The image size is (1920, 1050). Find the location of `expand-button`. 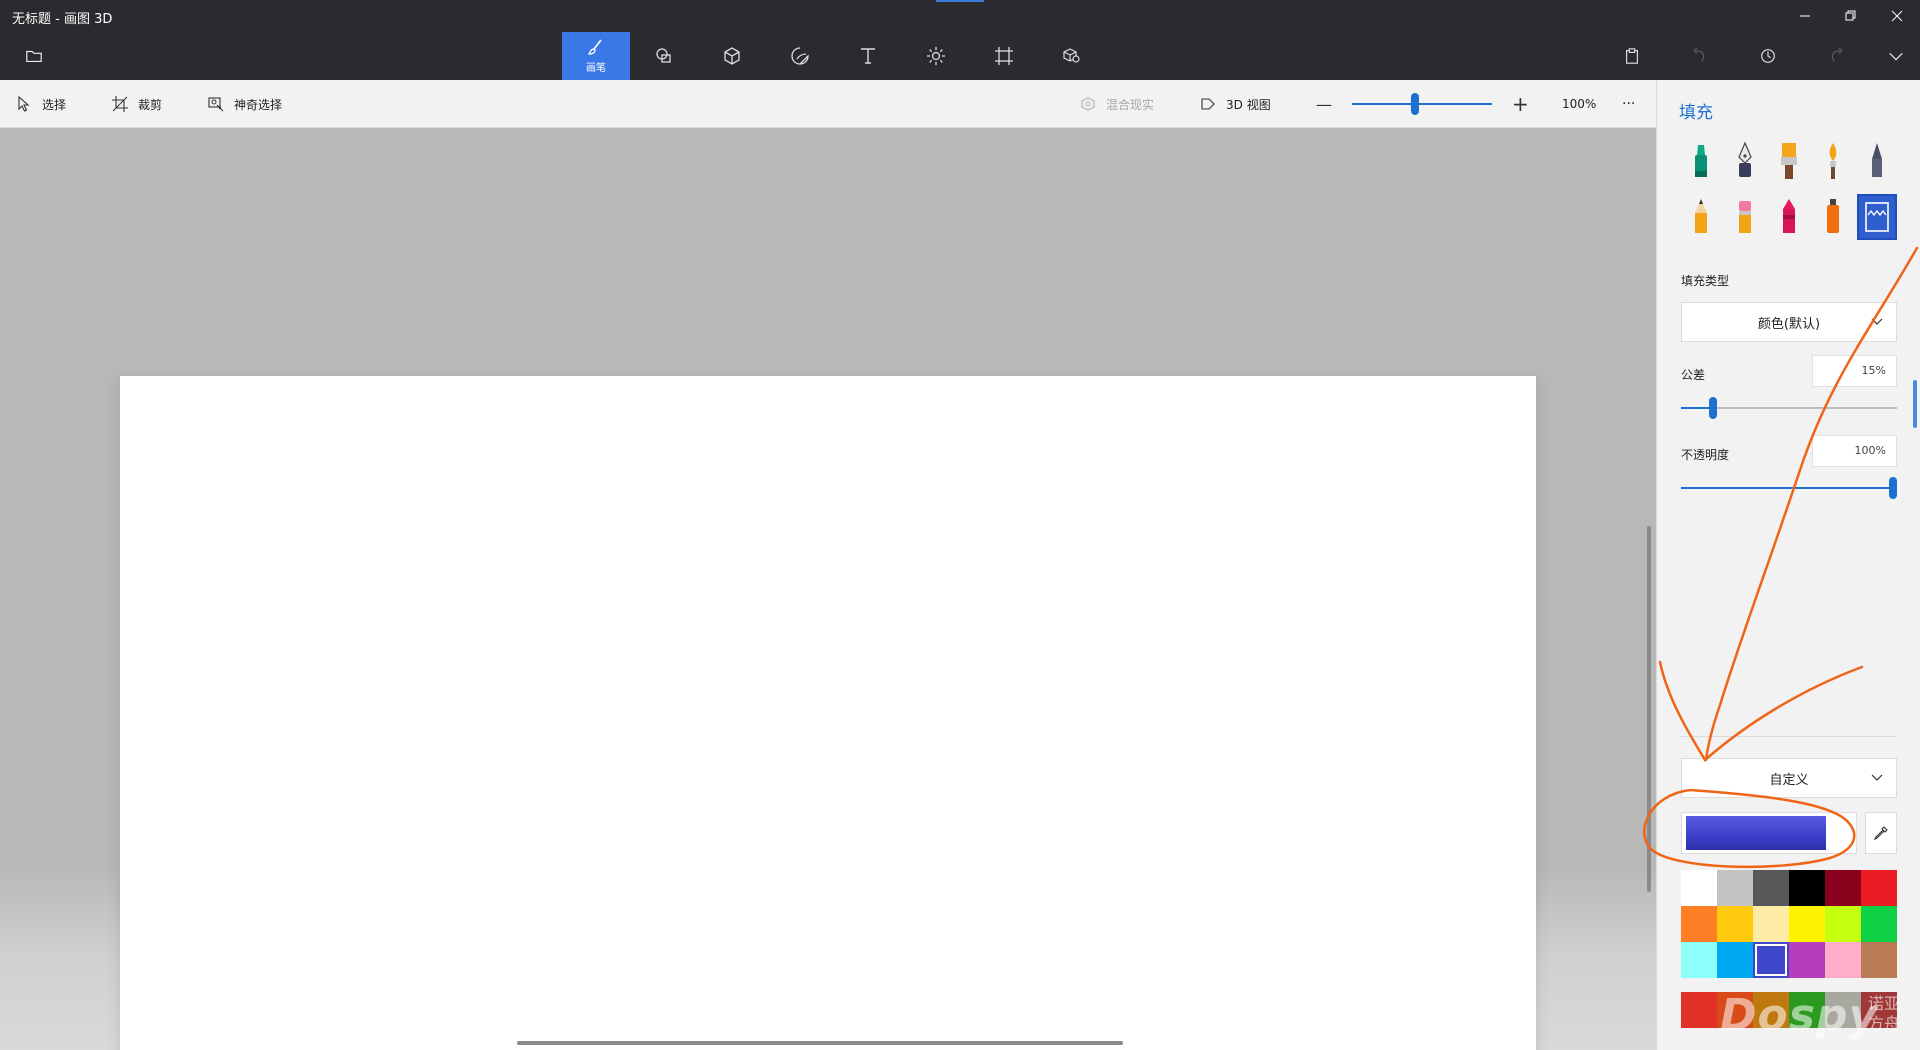

expand-button is located at coordinates (1896, 56).